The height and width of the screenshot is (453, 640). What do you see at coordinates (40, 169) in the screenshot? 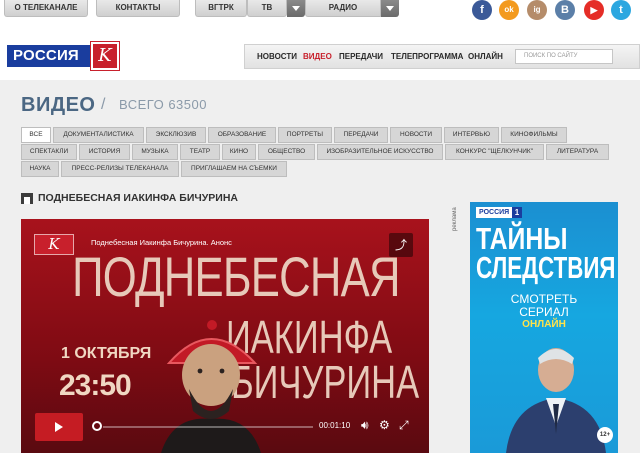
I see `tab-science: НАУКА` at bounding box center [40, 169].